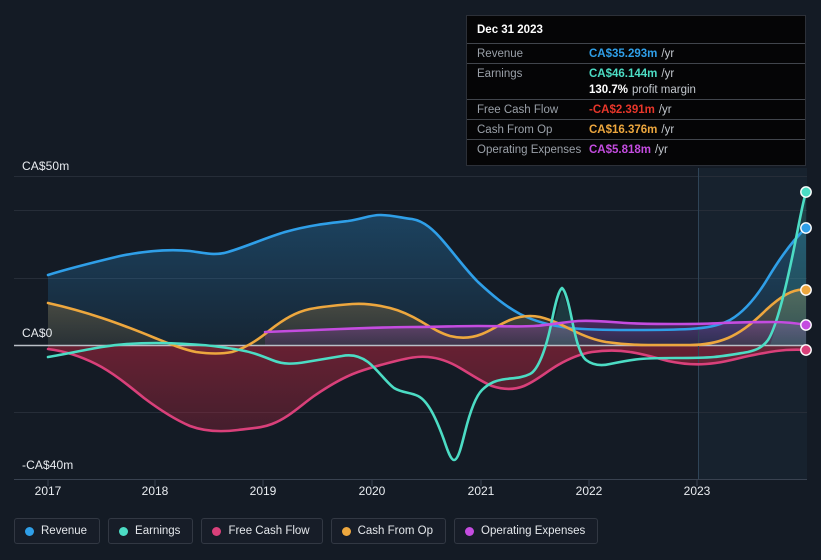 The width and height of the screenshot is (821, 560). Describe the element at coordinates (806, 192) in the screenshot. I see `earnings-endpoint-dot` at that location.